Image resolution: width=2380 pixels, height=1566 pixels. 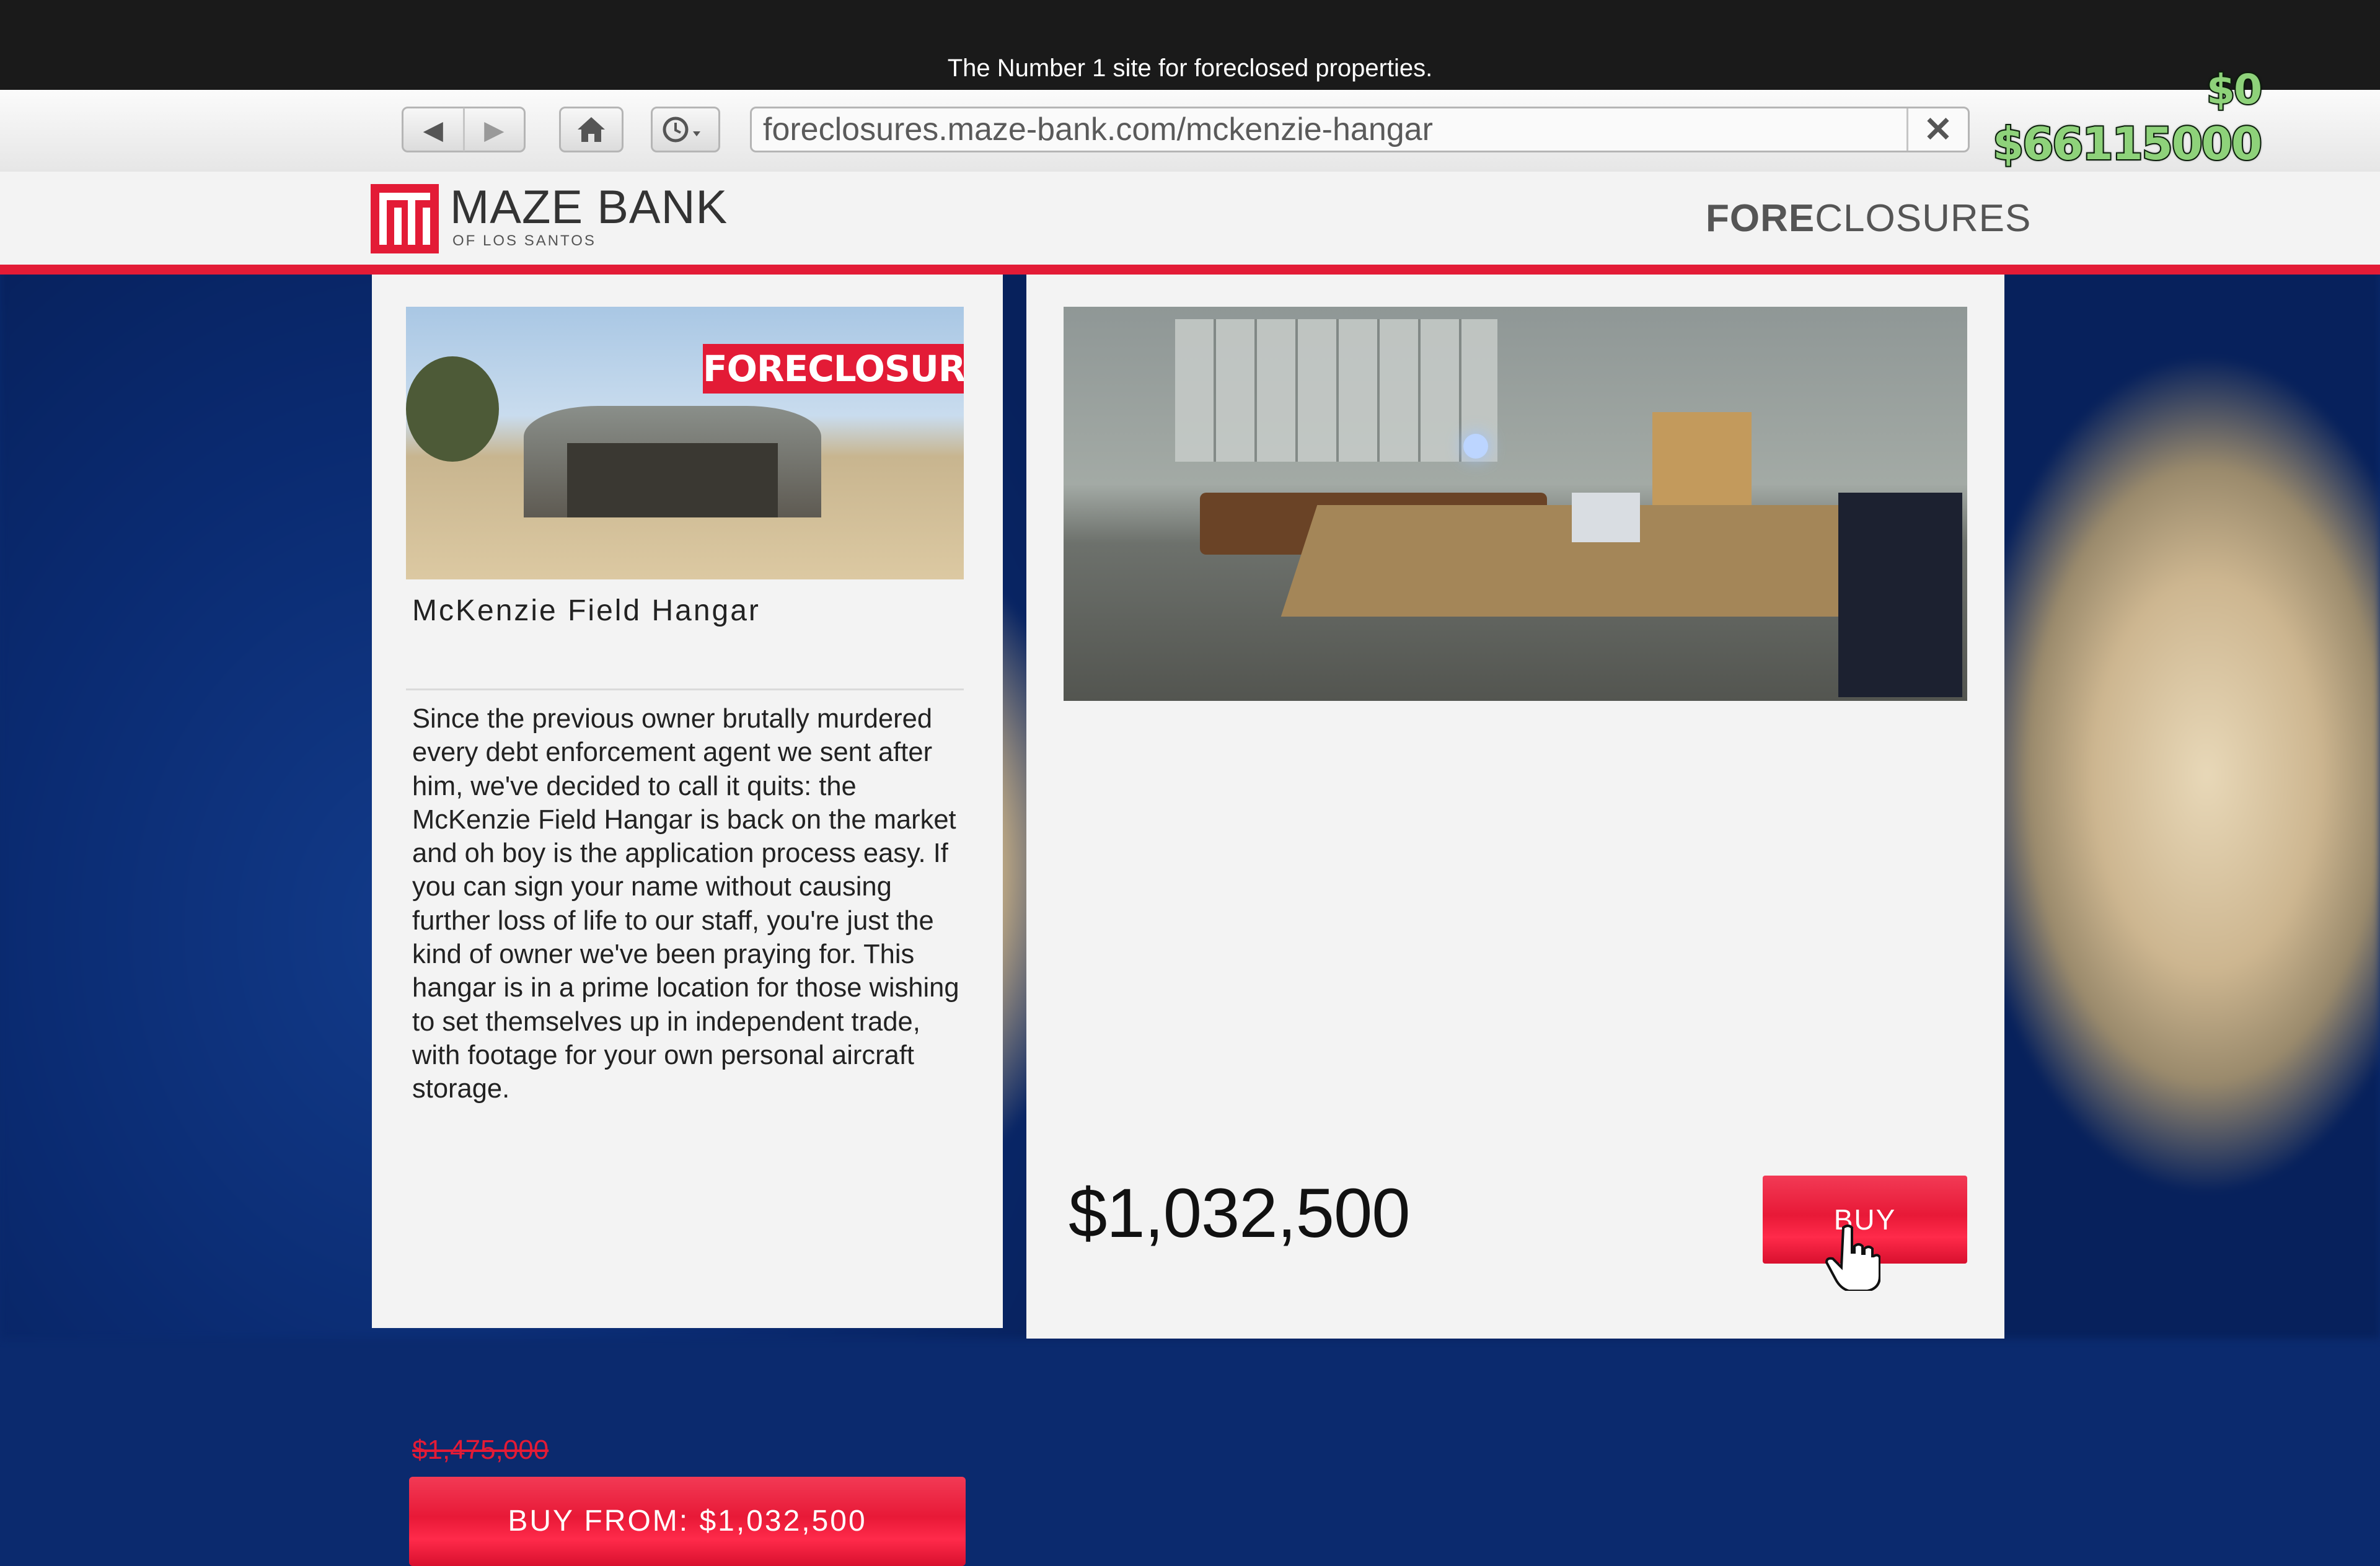 I want to click on forward-icon: ▶, so click(x=494, y=130).